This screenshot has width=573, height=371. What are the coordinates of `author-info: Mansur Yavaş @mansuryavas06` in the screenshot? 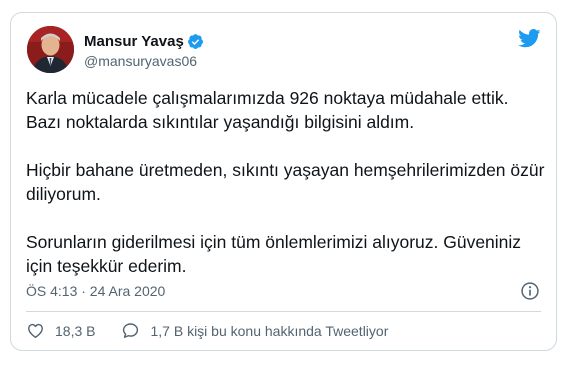 It's located at (144, 50).